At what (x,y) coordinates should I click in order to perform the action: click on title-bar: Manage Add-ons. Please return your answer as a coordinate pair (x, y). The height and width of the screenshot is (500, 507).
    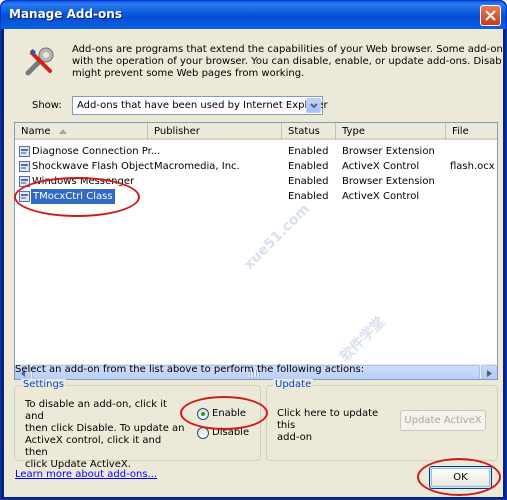
    Looking at the image, I should click on (253, 15).